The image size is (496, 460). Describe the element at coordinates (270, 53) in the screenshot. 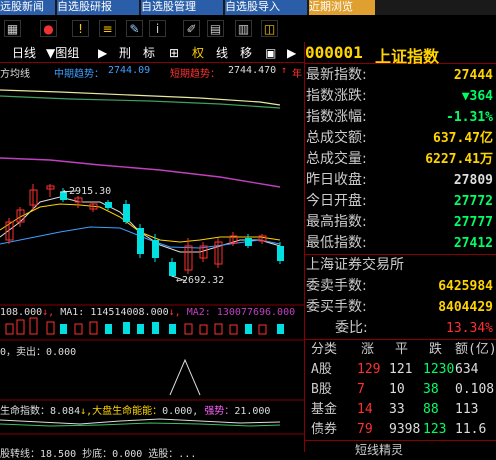

I see `tool-box: ▣` at that location.